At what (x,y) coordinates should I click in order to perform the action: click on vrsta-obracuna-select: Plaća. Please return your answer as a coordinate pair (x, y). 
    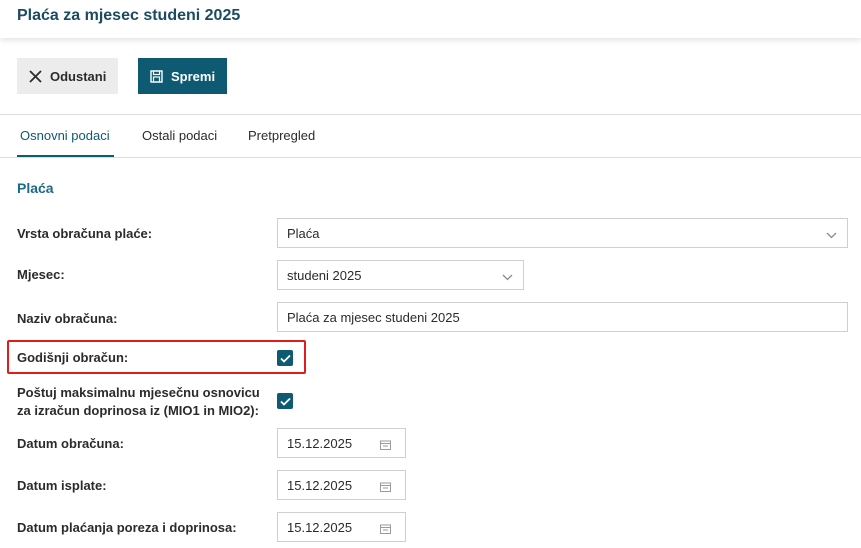
    Looking at the image, I should click on (562, 233).